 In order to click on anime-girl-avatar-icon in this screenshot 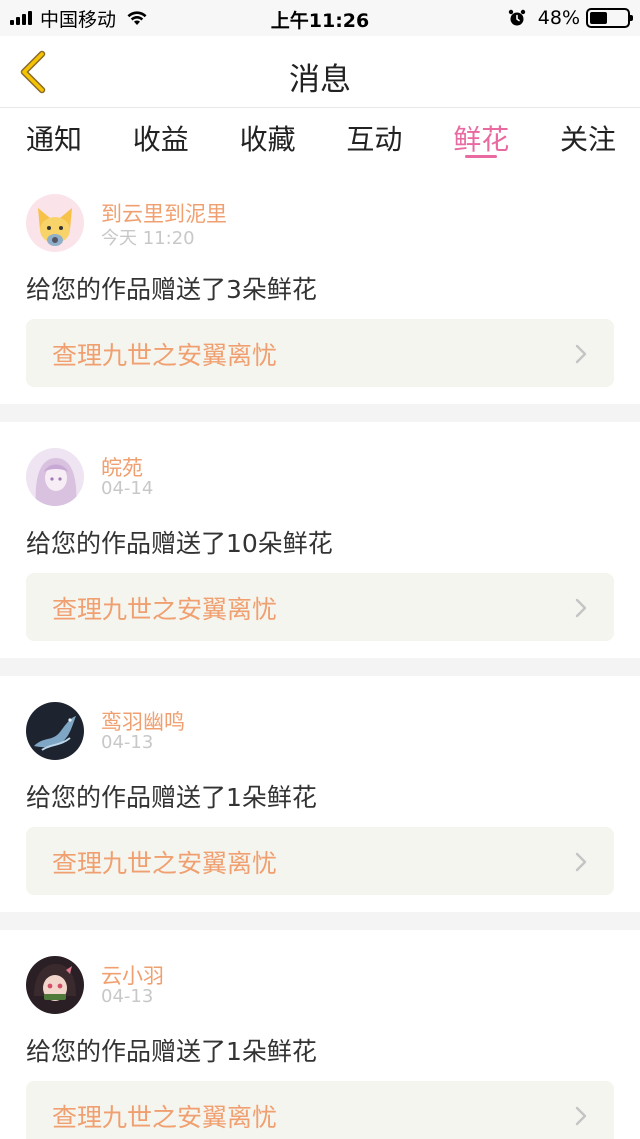, I will do `click(55, 477)`.